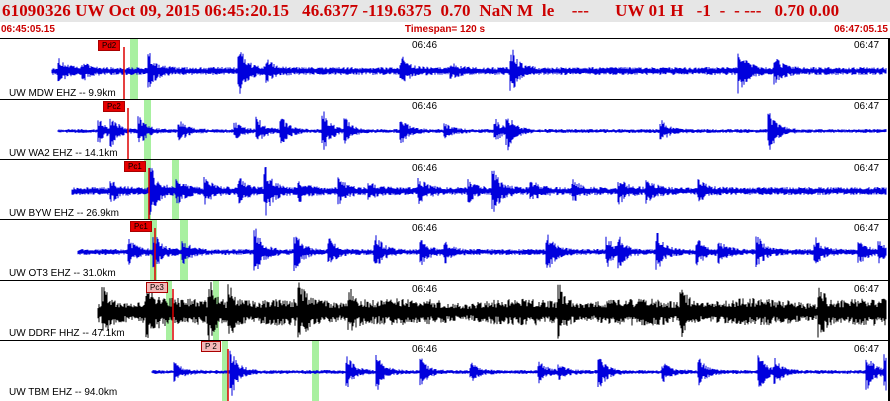 Image resolution: width=890 pixels, height=401 pixels. What do you see at coordinates (63, 153) in the screenshot?
I see `station-label-wa2: UW WA2 EHZ -- 14.1km` at bounding box center [63, 153].